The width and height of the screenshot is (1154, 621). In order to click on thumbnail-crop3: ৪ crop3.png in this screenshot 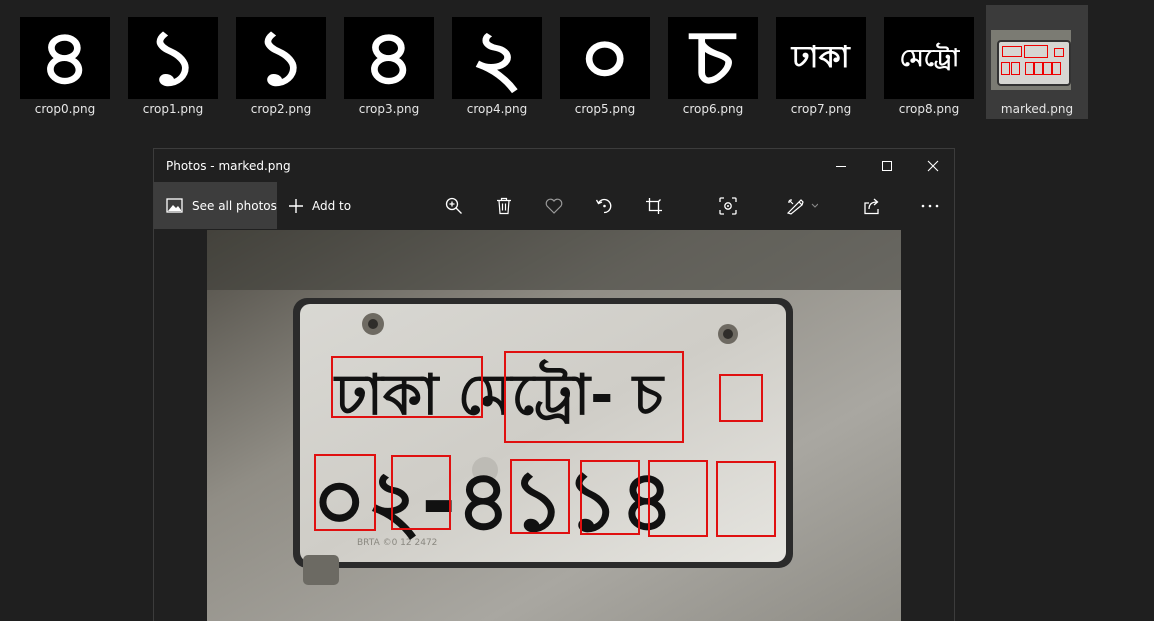, I will do `click(394, 62)`.